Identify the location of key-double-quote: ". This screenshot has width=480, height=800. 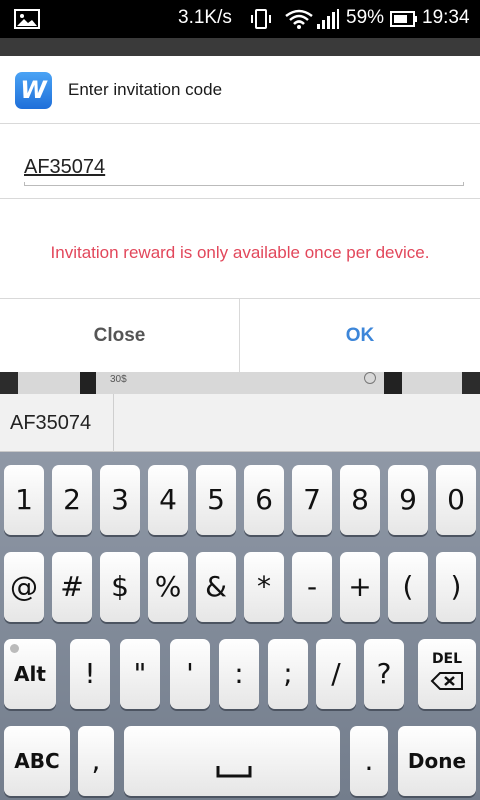
(140, 674).